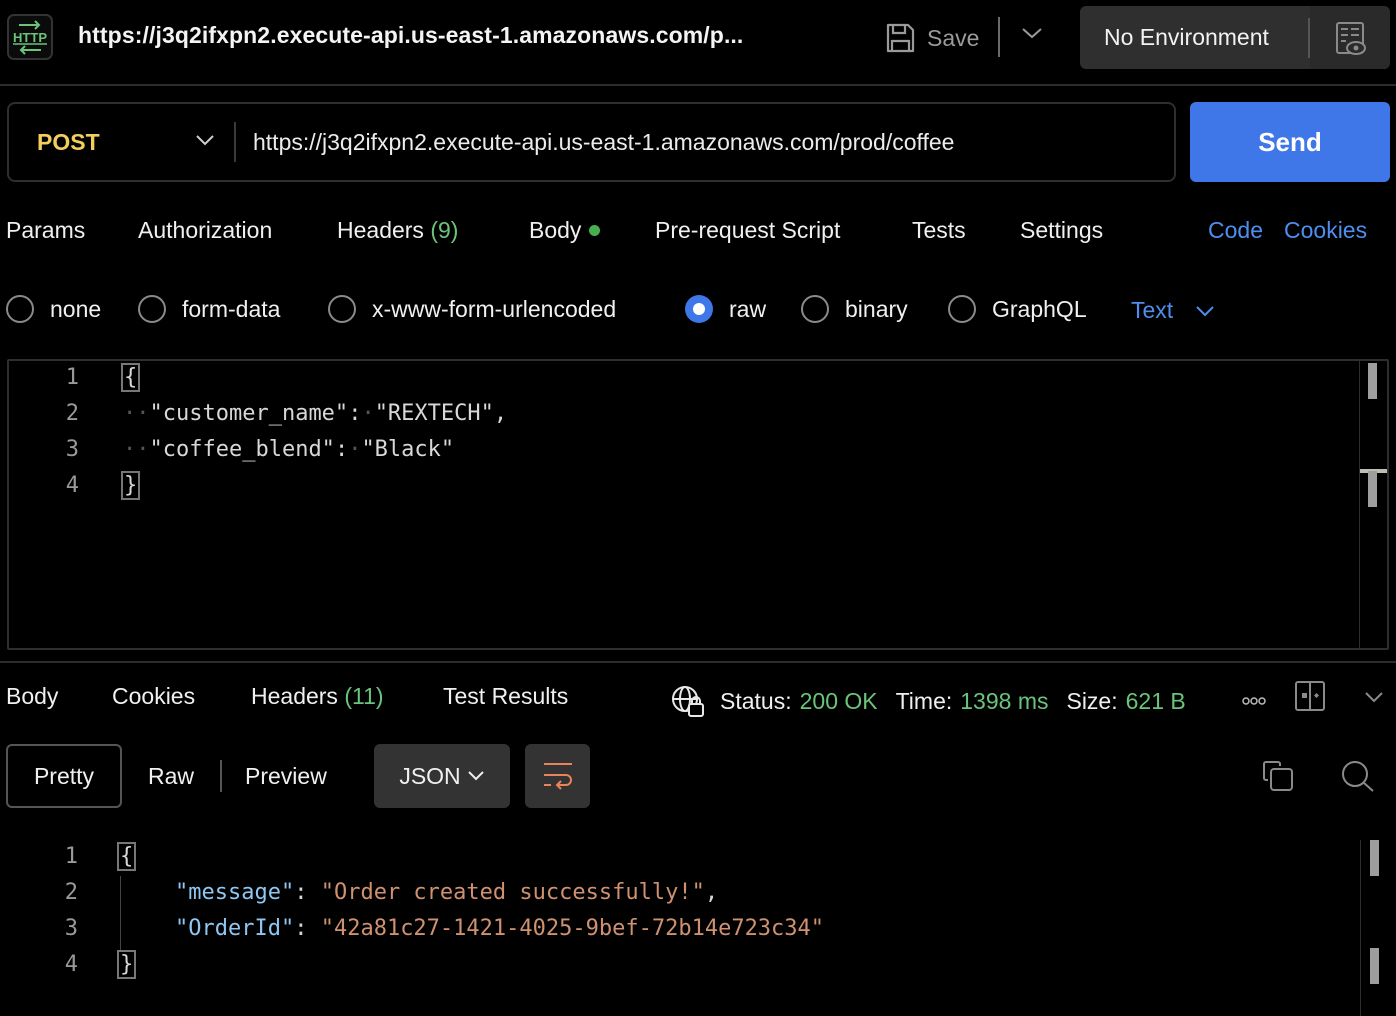  What do you see at coordinates (937, 701) in the screenshot?
I see `response-status-bar: Status: 200 OK Time: 1398 ms Size: 621 B` at bounding box center [937, 701].